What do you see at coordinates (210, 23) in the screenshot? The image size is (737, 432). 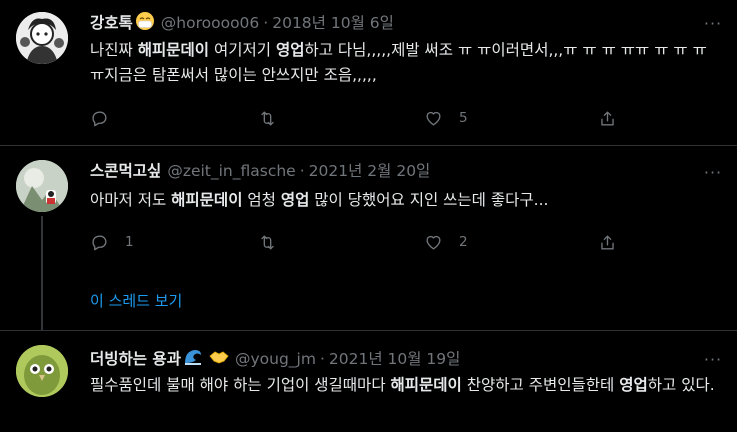 I see `user-handle: @horoooo06` at bounding box center [210, 23].